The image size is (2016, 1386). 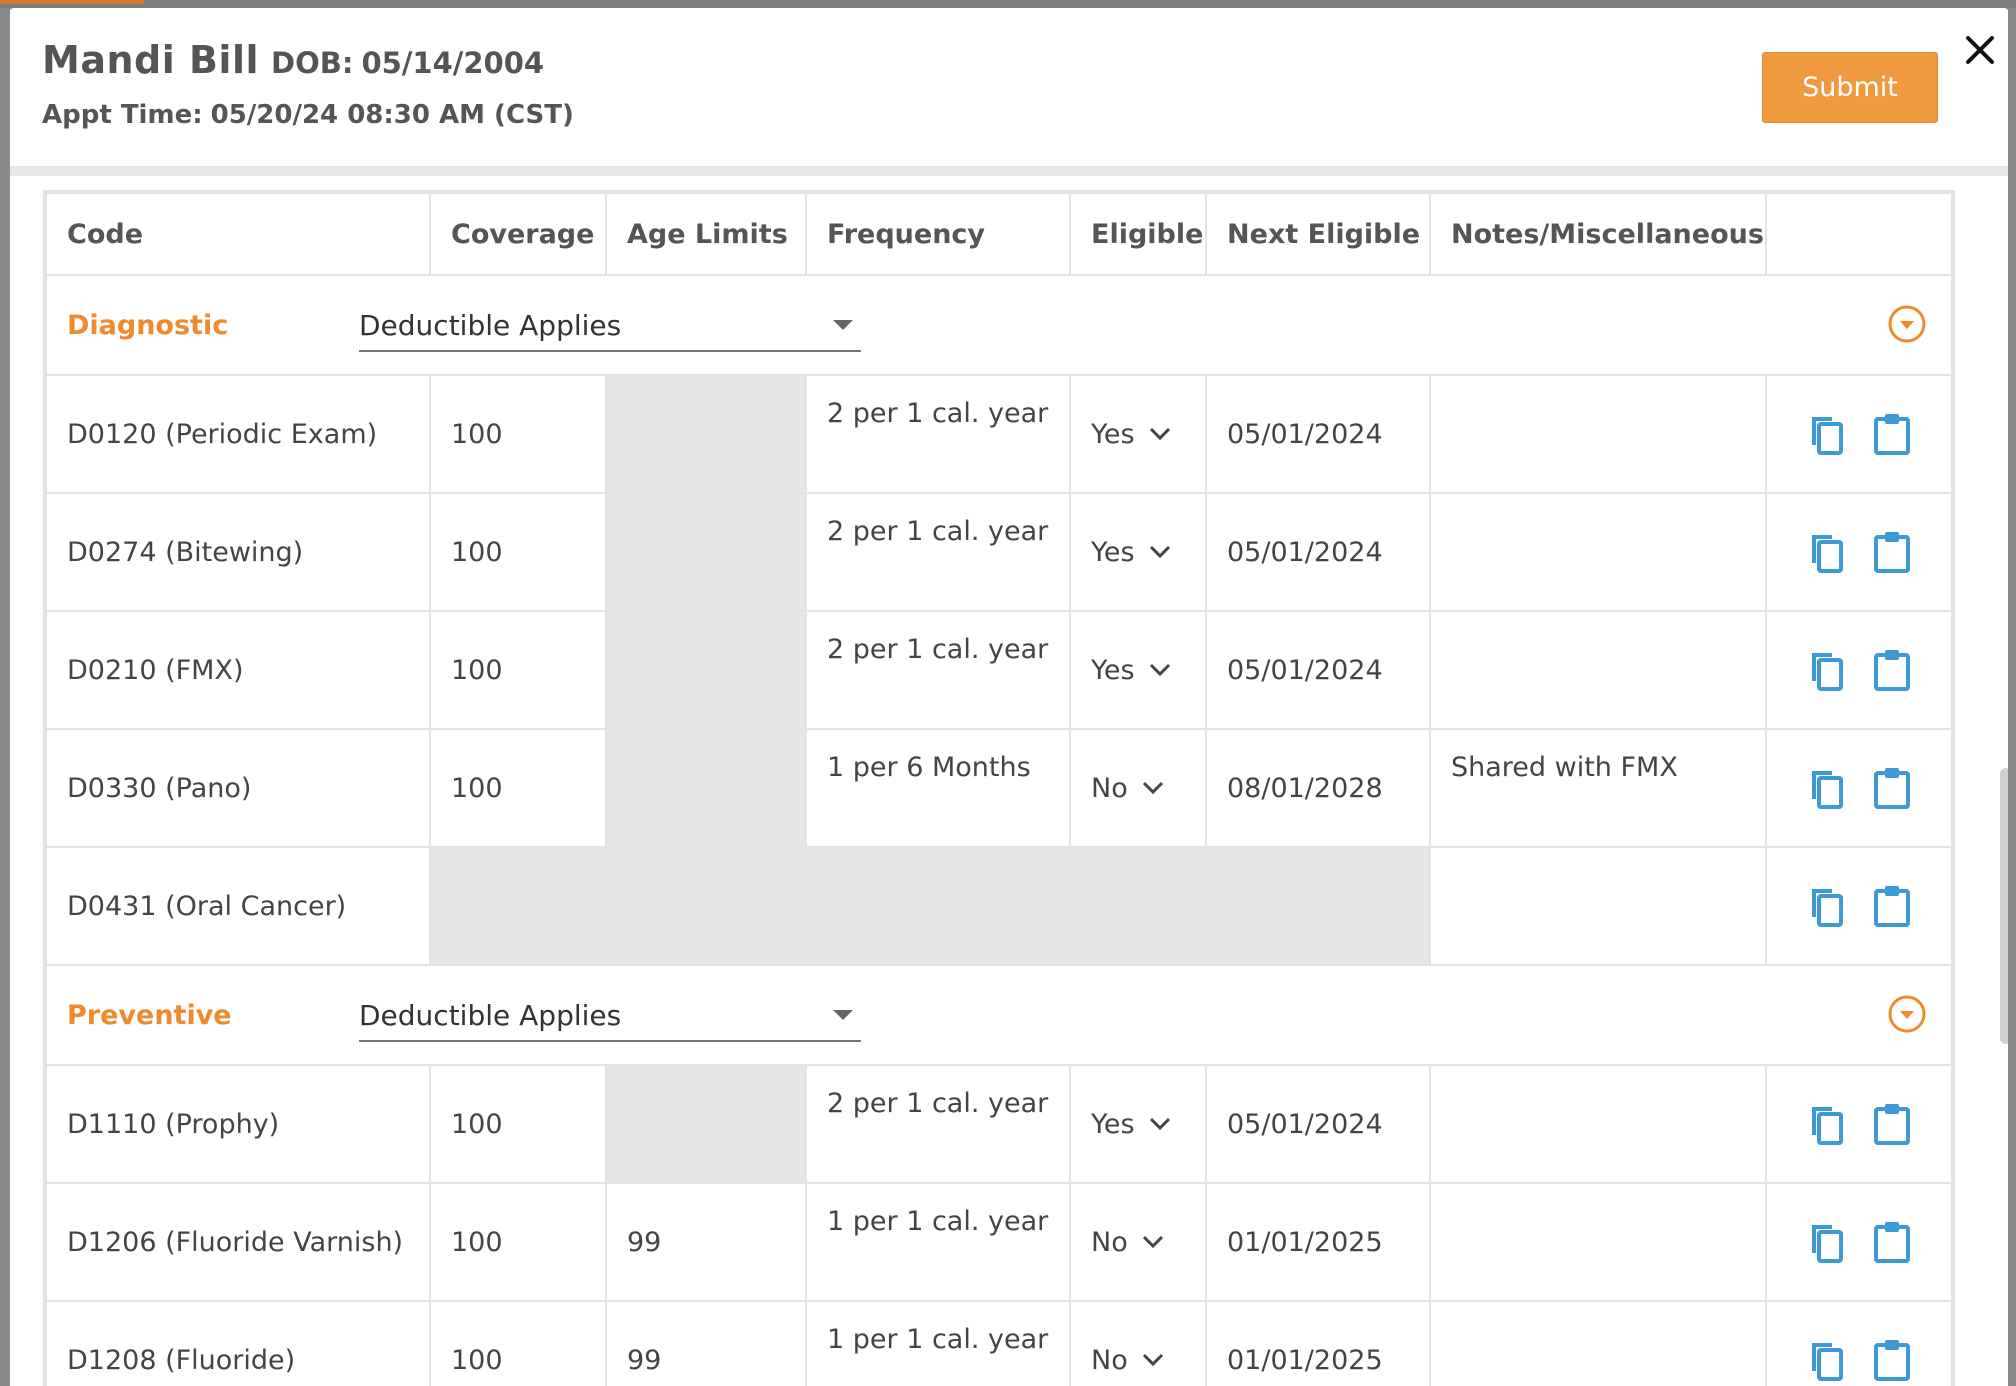 What do you see at coordinates (149, 1015) in the screenshot?
I see `category-name: Preventive` at bounding box center [149, 1015].